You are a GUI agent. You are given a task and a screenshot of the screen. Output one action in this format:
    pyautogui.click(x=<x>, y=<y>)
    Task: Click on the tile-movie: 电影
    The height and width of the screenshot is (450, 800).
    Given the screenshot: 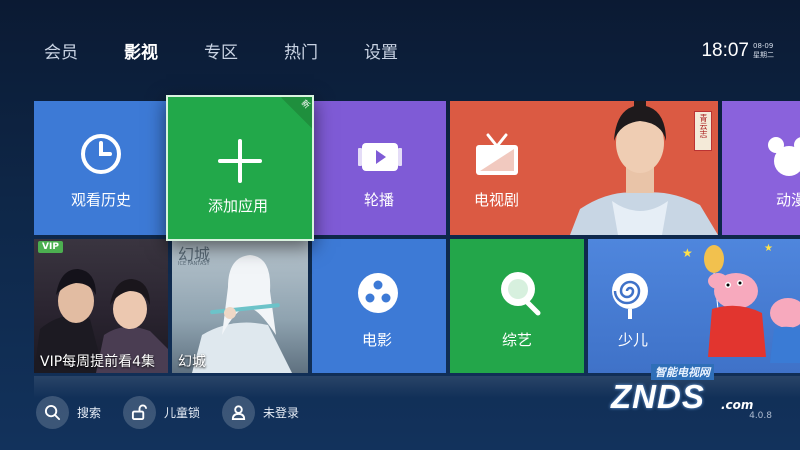 What is the action you would take?
    pyautogui.click(x=379, y=306)
    